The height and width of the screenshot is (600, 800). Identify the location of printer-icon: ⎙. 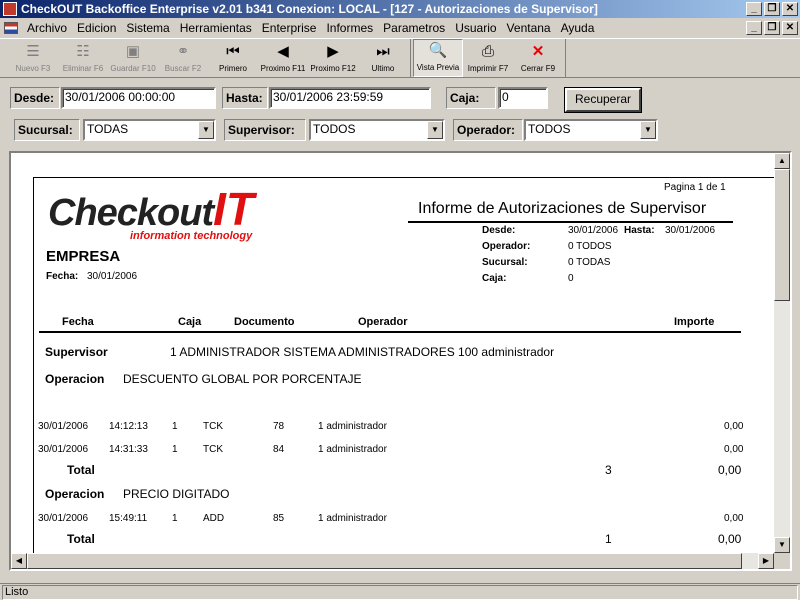
(487, 51).